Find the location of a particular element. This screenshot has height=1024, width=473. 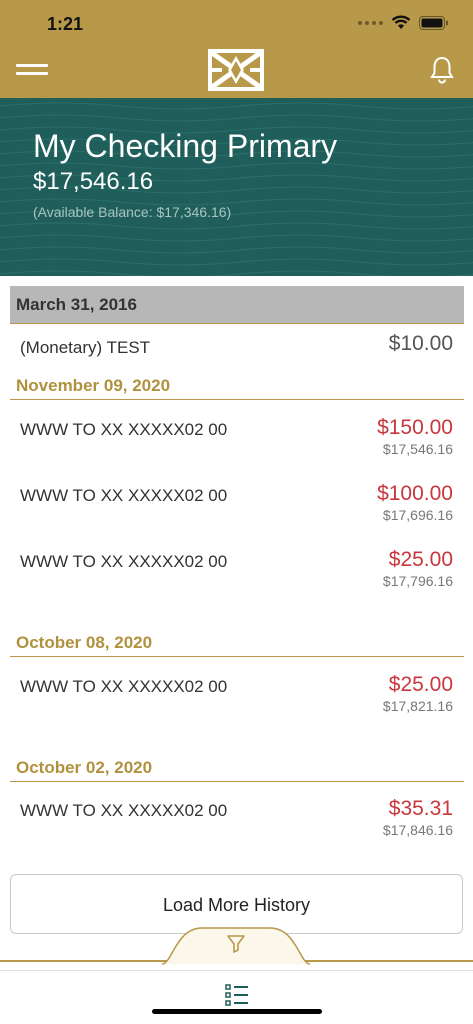

load-more-label: Load More History is located at coordinates (236, 905).